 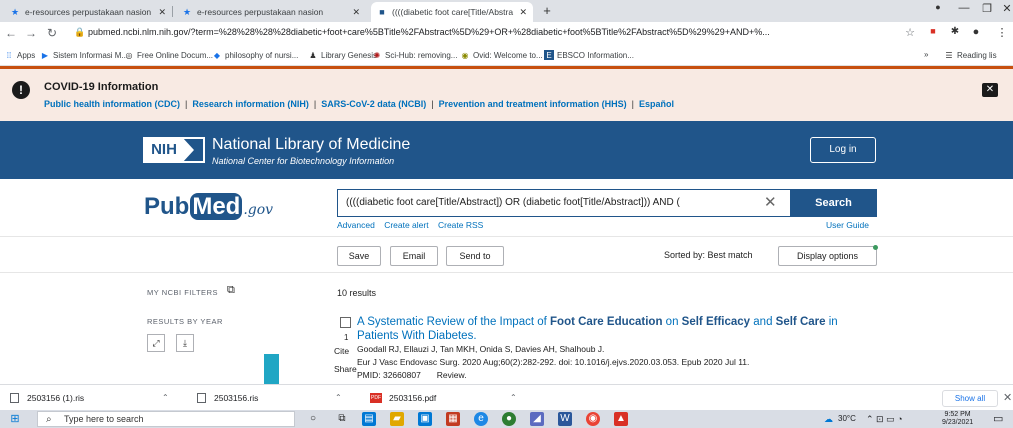 What do you see at coordinates (359, 256) in the screenshot?
I see `save-button: Save` at bounding box center [359, 256].